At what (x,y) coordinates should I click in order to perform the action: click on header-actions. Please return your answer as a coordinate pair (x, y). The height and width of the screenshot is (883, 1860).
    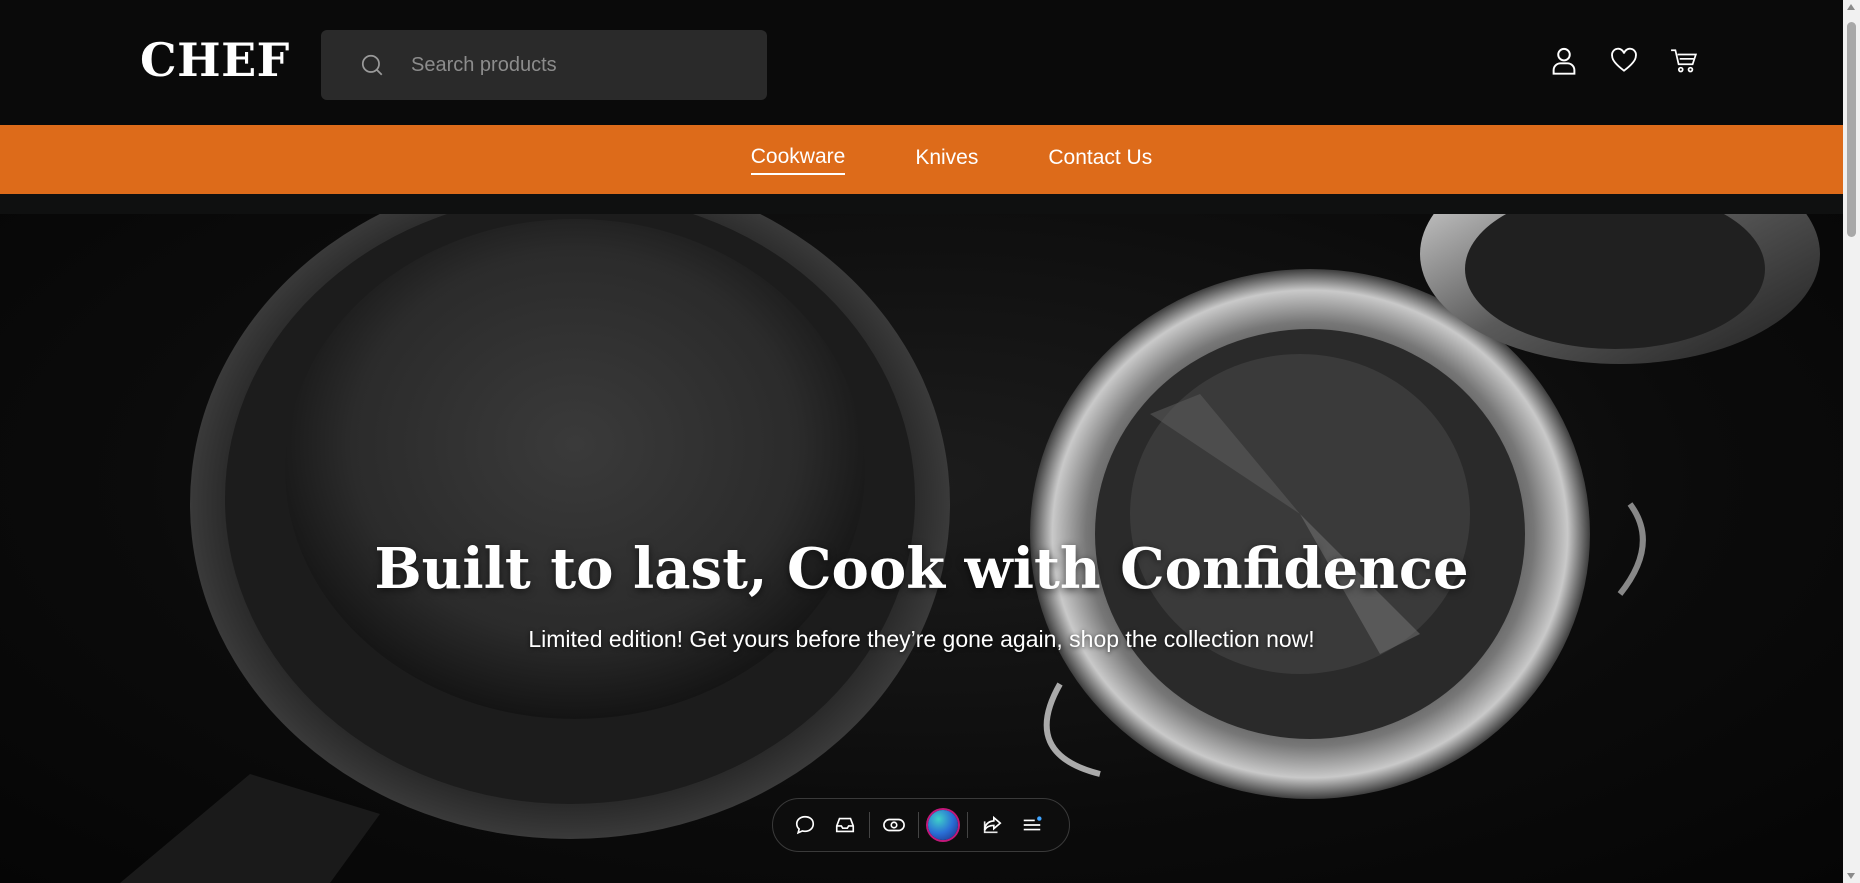
    Looking at the image, I should click on (1624, 61).